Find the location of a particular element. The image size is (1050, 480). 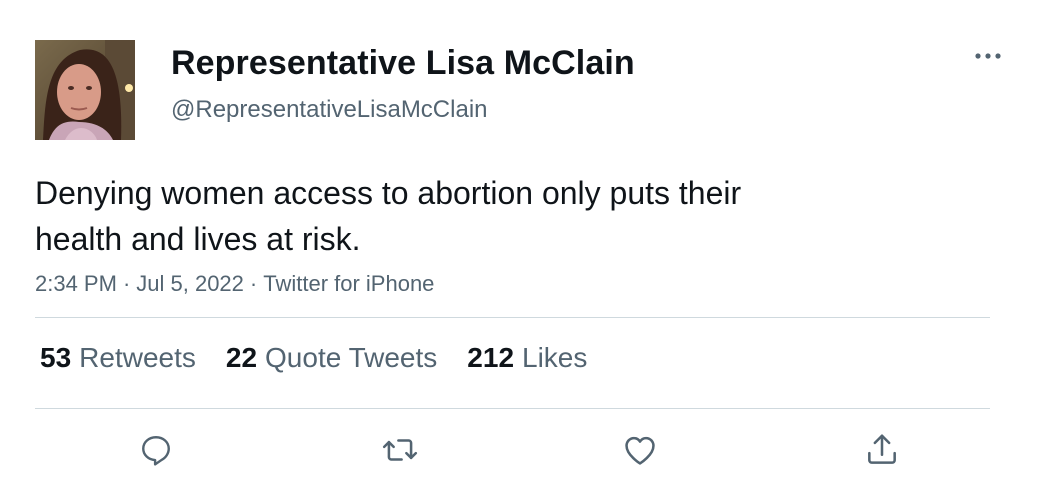

tweet-meta: 2:34 PM · Jul 5, 2022 · Twitter for iPhone is located at coordinates (234, 284).